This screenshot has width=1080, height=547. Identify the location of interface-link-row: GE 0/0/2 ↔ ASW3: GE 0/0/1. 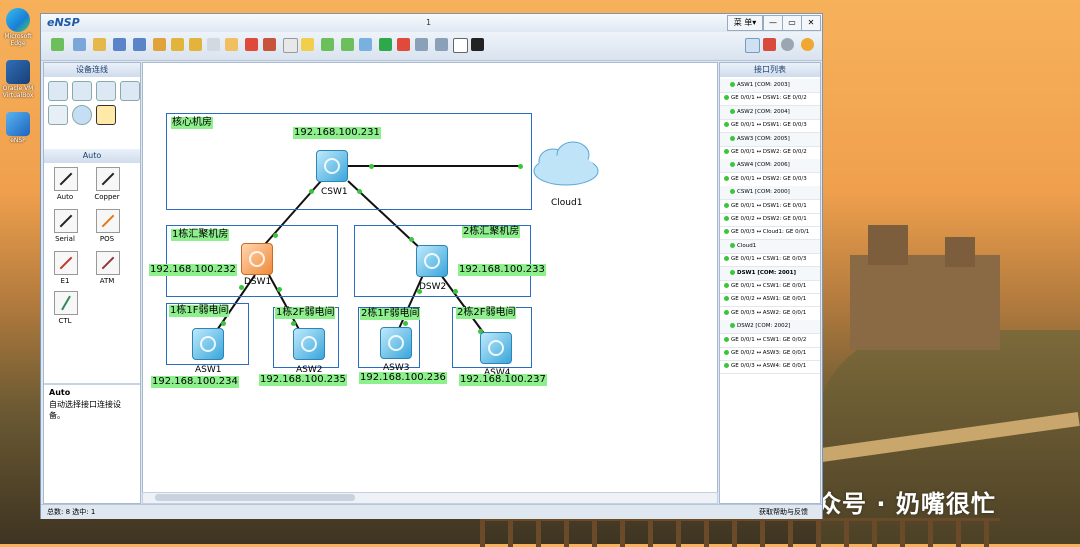
(770, 354).